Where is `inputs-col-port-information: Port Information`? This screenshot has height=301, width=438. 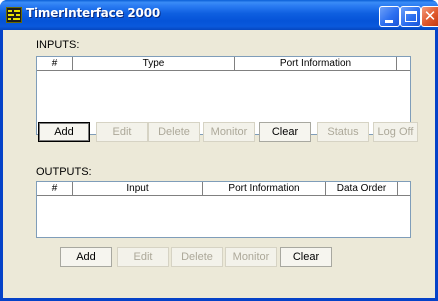 inputs-col-port-information: Port Information is located at coordinates (316, 63).